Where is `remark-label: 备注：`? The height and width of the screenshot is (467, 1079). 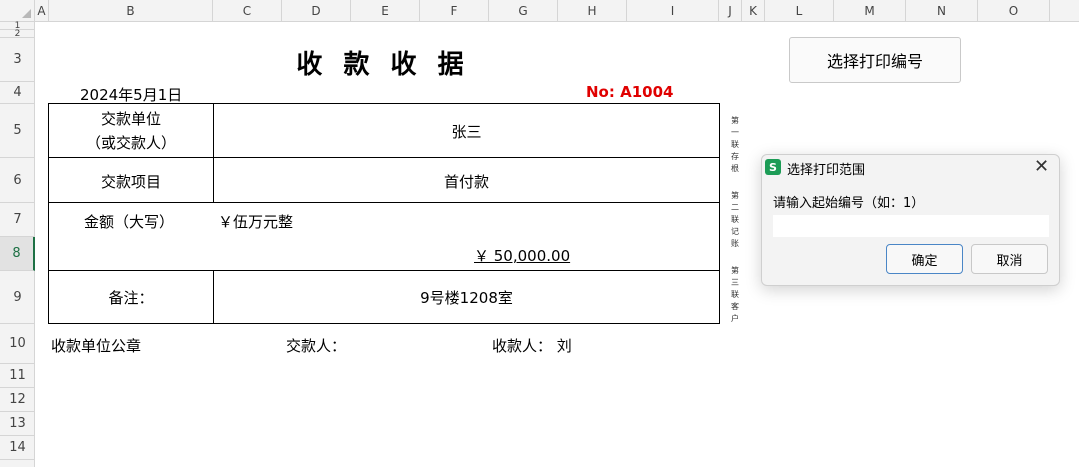
remark-label: 备注： is located at coordinates (131, 298).